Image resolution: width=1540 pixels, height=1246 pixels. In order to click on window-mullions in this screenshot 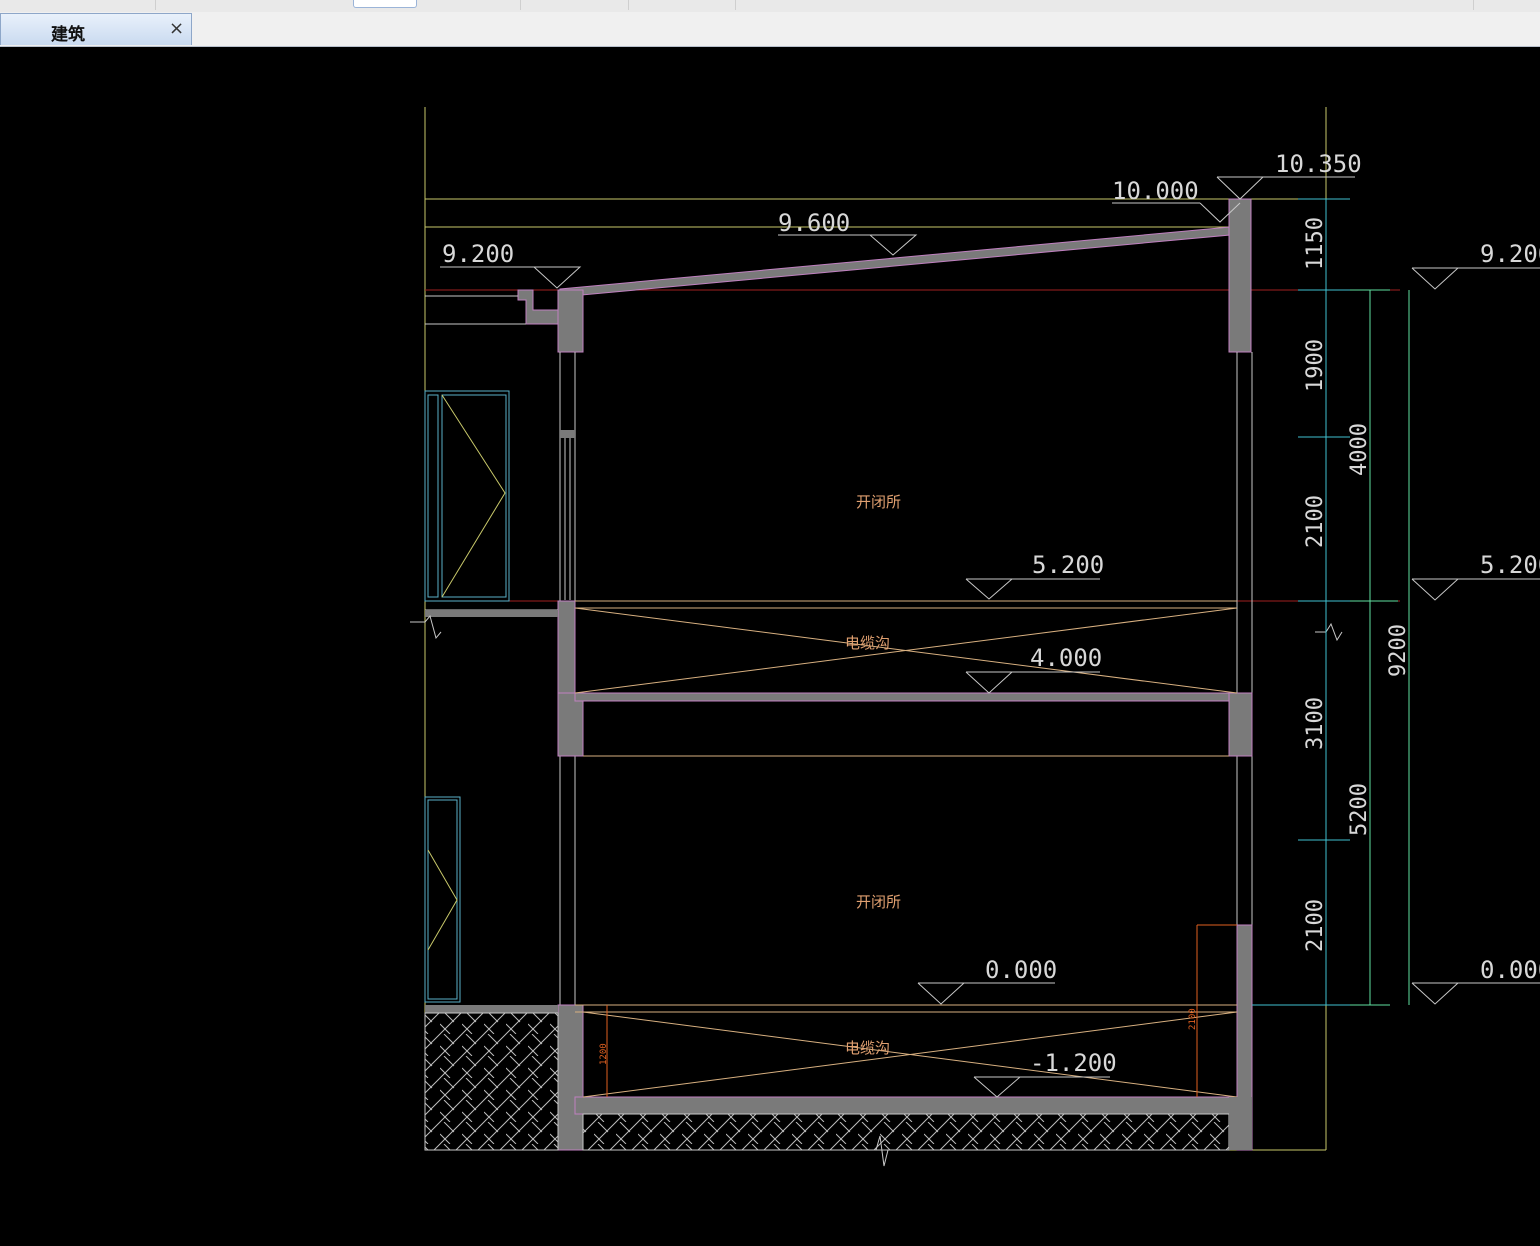, I will do `click(567, 519)`.